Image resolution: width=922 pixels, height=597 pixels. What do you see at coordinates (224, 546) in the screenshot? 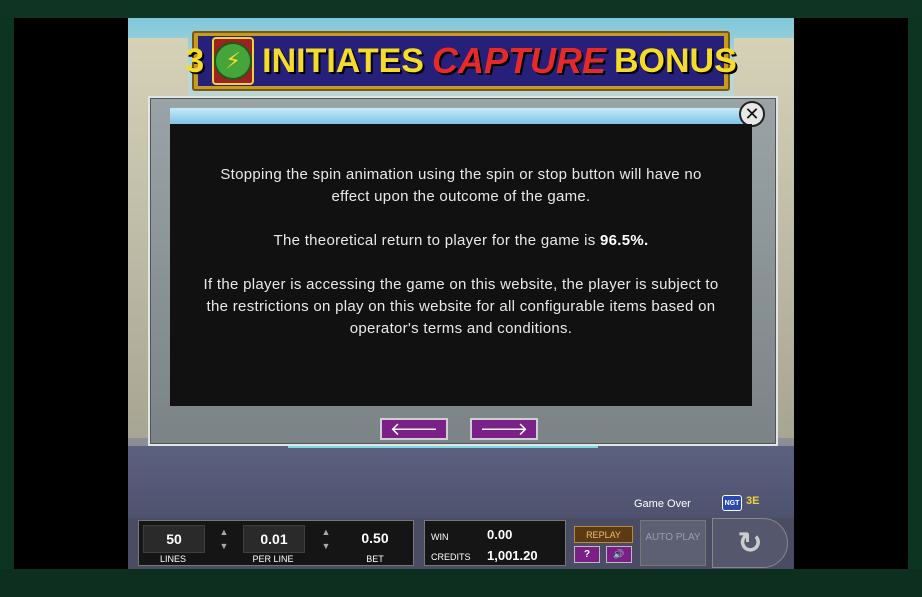
I see `lines-down-button: ▼` at bounding box center [224, 546].